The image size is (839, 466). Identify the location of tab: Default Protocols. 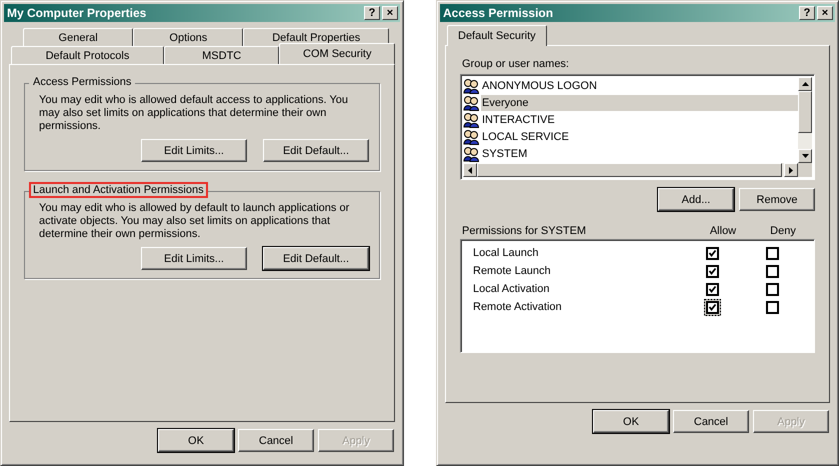
(87, 55).